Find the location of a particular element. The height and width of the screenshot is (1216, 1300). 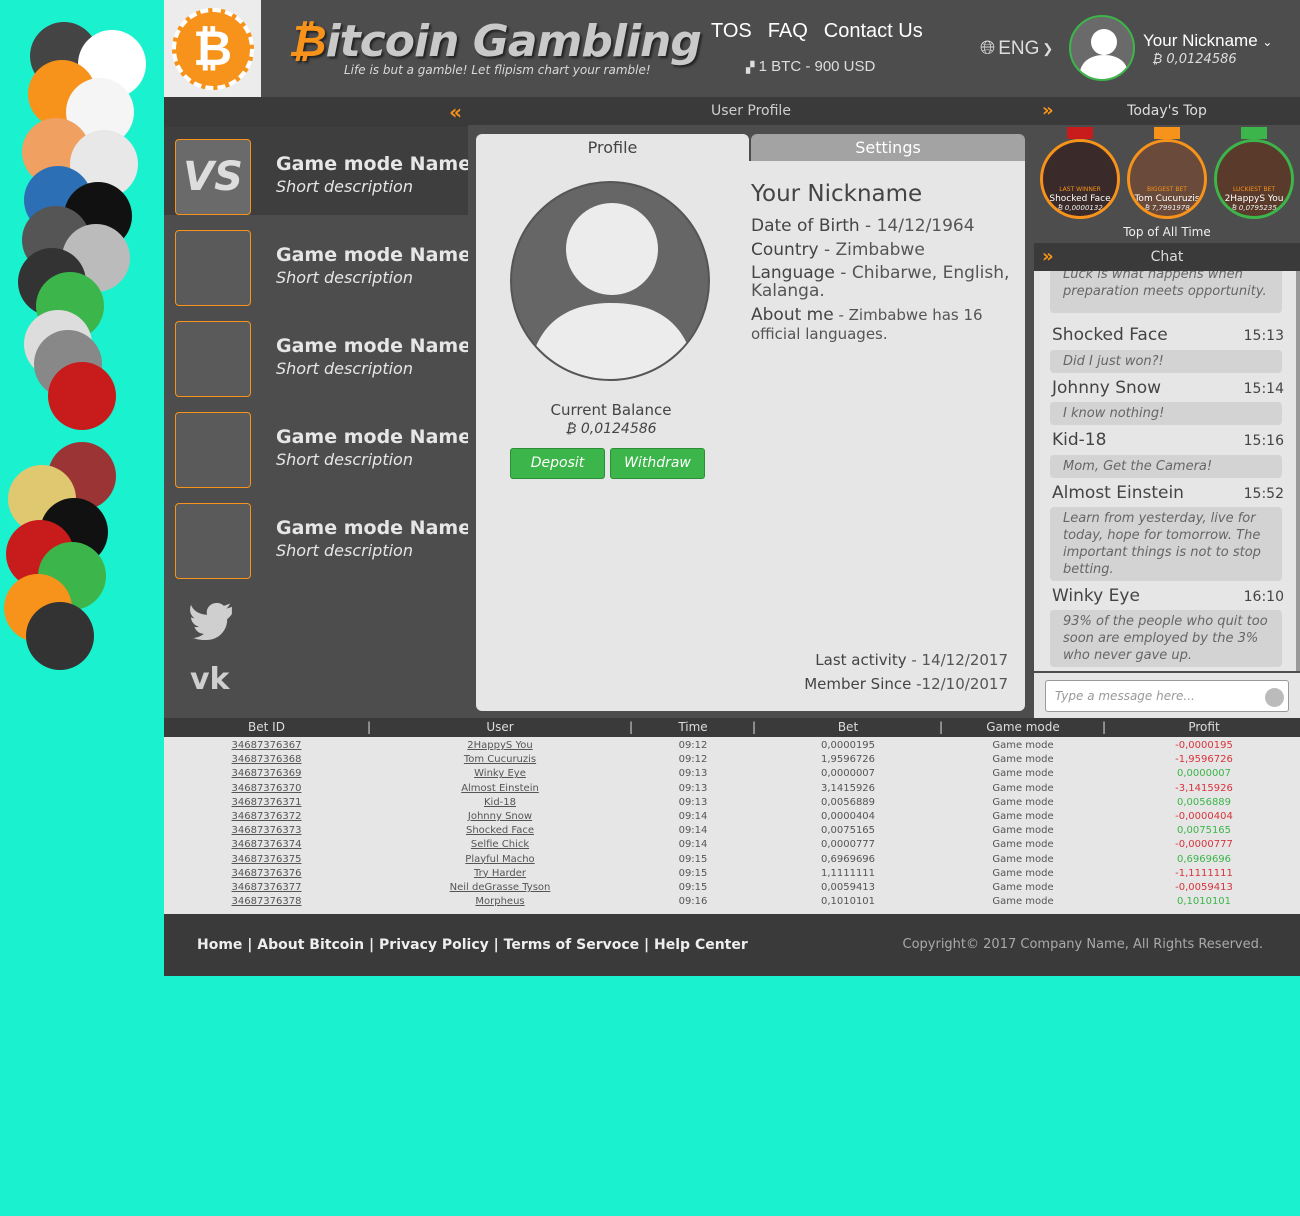

bet-cell: 0,0000007 is located at coordinates (848, 774).